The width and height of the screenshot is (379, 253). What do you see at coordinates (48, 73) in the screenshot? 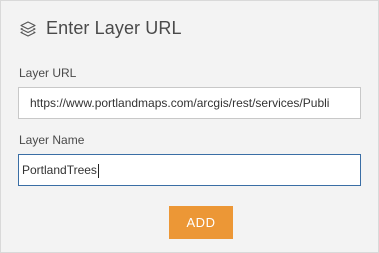
I see `layer-url-label: Layer URL` at bounding box center [48, 73].